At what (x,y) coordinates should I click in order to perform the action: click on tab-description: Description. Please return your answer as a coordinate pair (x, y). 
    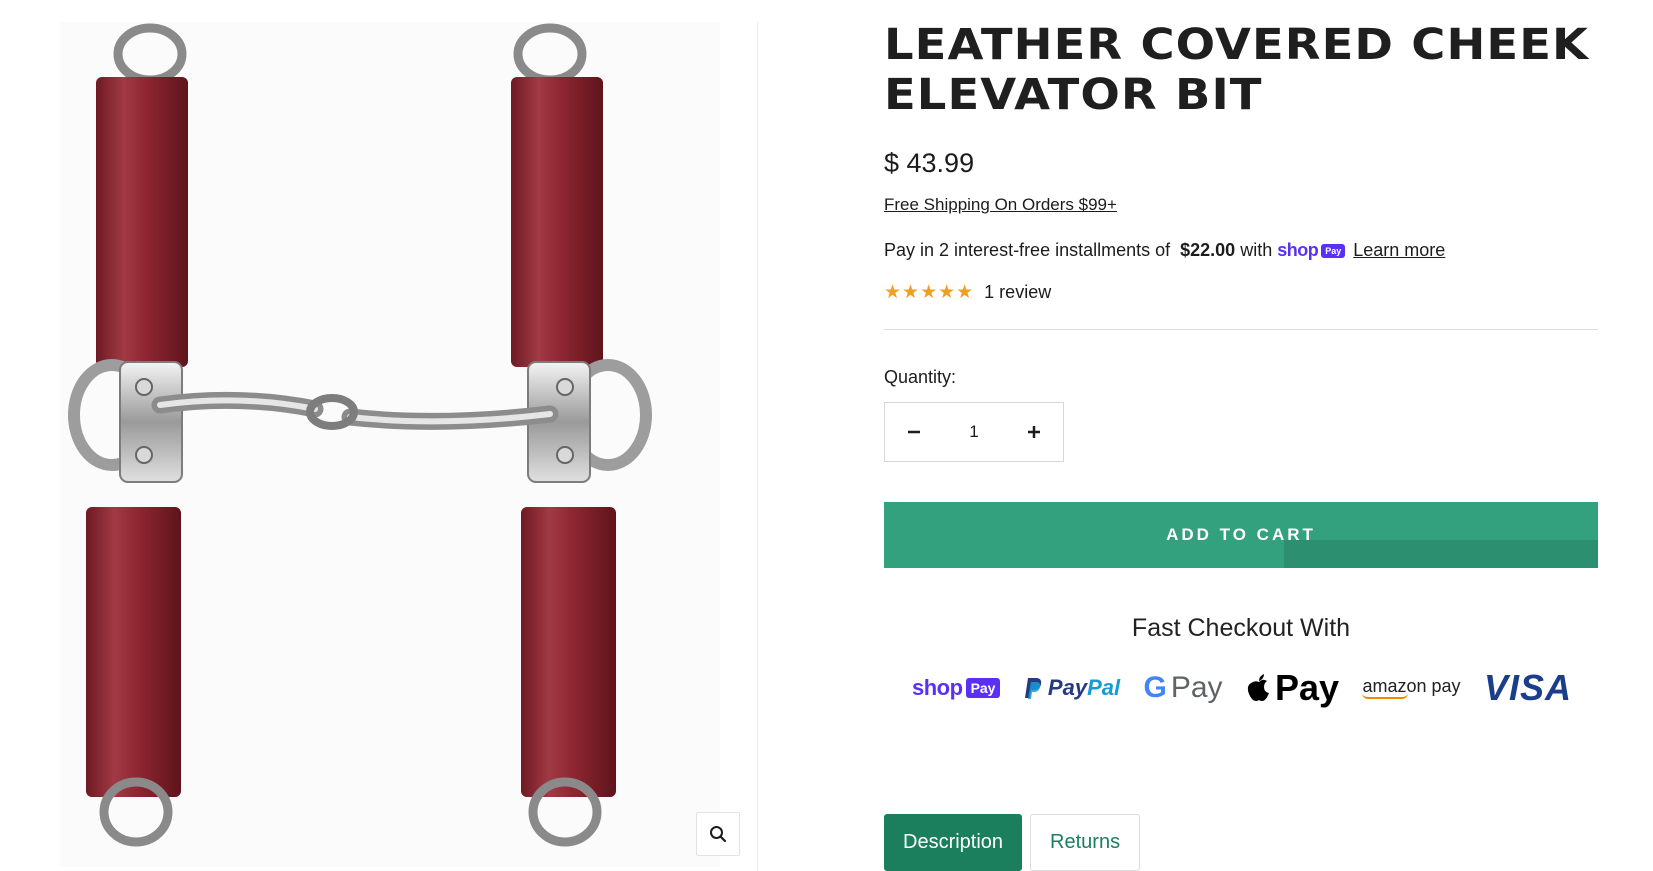
    Looking at the image, I should click on (953, 842).